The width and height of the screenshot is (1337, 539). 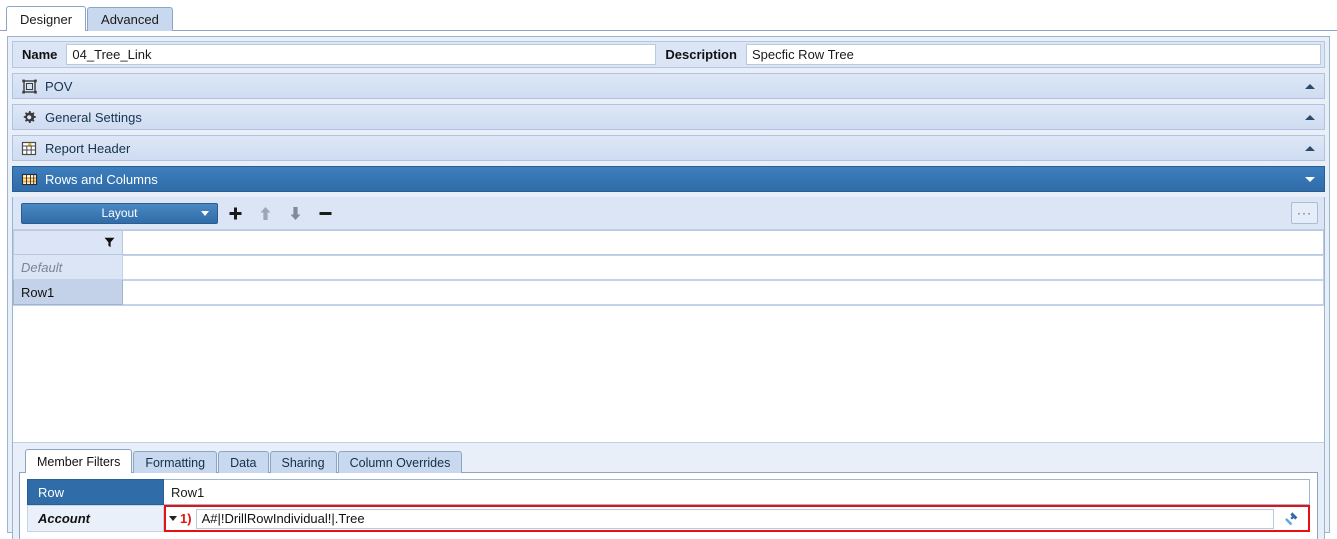 I want to click on row-field-group: Row Row1, so click(x=668, y=492).